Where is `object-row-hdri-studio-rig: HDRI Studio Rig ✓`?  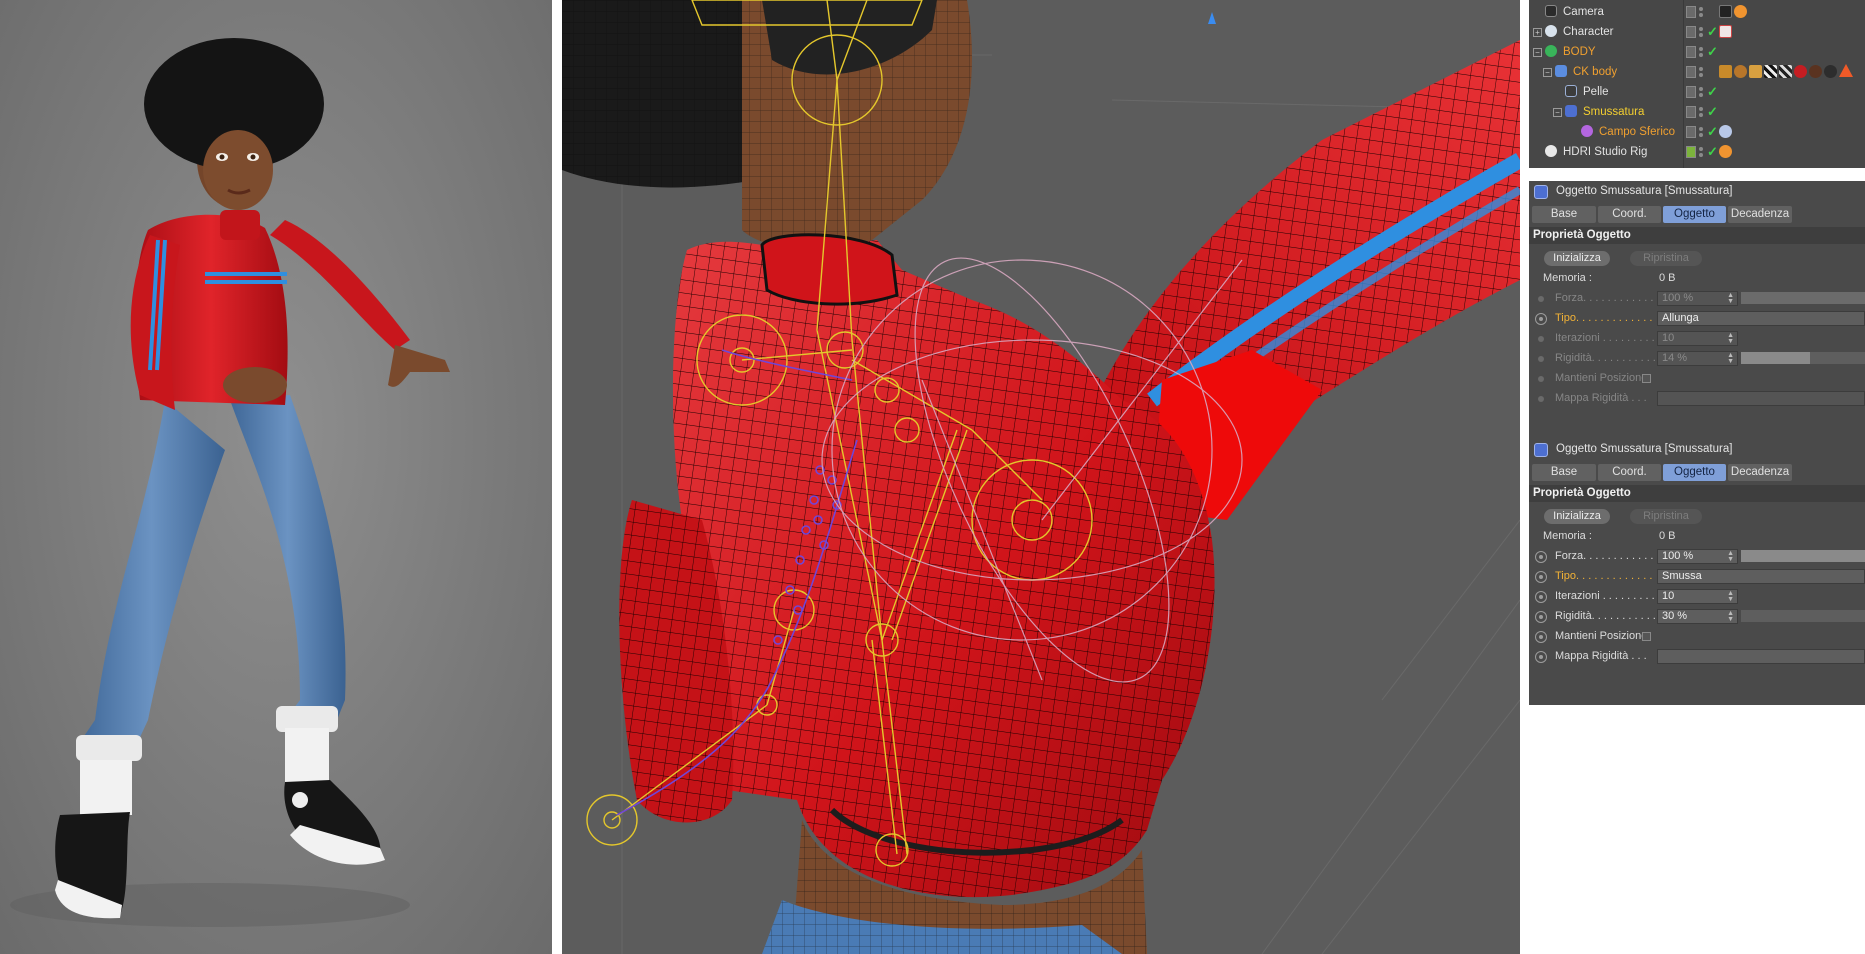 object-row-hdri-studio-rig: HDRI Studio Rig ✓ is located at coordinates (1697, 152).